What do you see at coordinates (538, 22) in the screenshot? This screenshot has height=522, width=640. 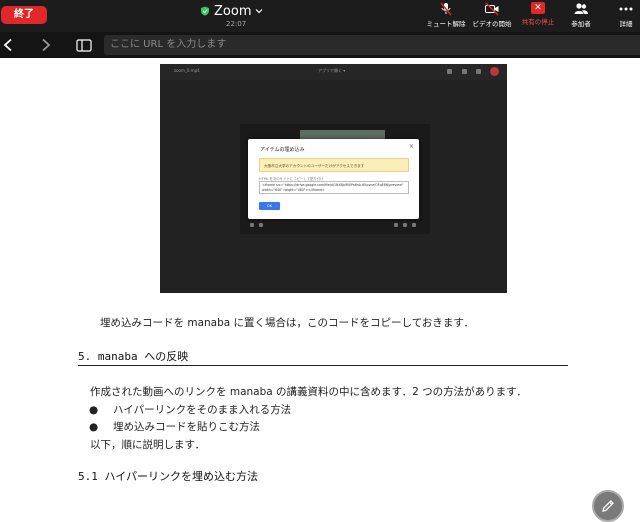 I see `stop-share-label: 共有の停止` at bounding box center [538, 22].